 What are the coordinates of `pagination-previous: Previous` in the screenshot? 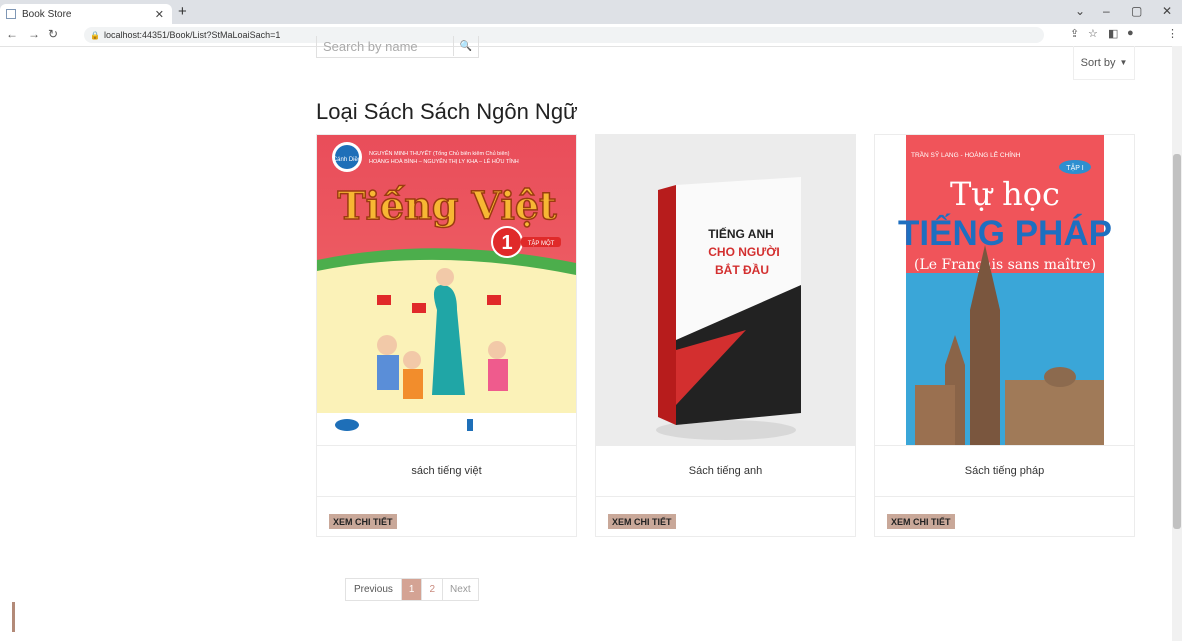 It's located at (374, 589).